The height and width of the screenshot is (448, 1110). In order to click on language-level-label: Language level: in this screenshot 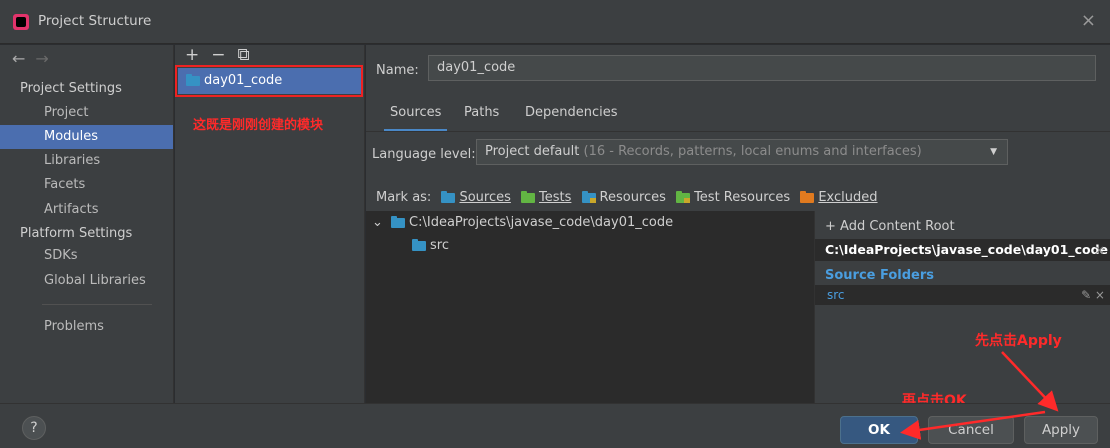, I will do `click(424, 154)`.